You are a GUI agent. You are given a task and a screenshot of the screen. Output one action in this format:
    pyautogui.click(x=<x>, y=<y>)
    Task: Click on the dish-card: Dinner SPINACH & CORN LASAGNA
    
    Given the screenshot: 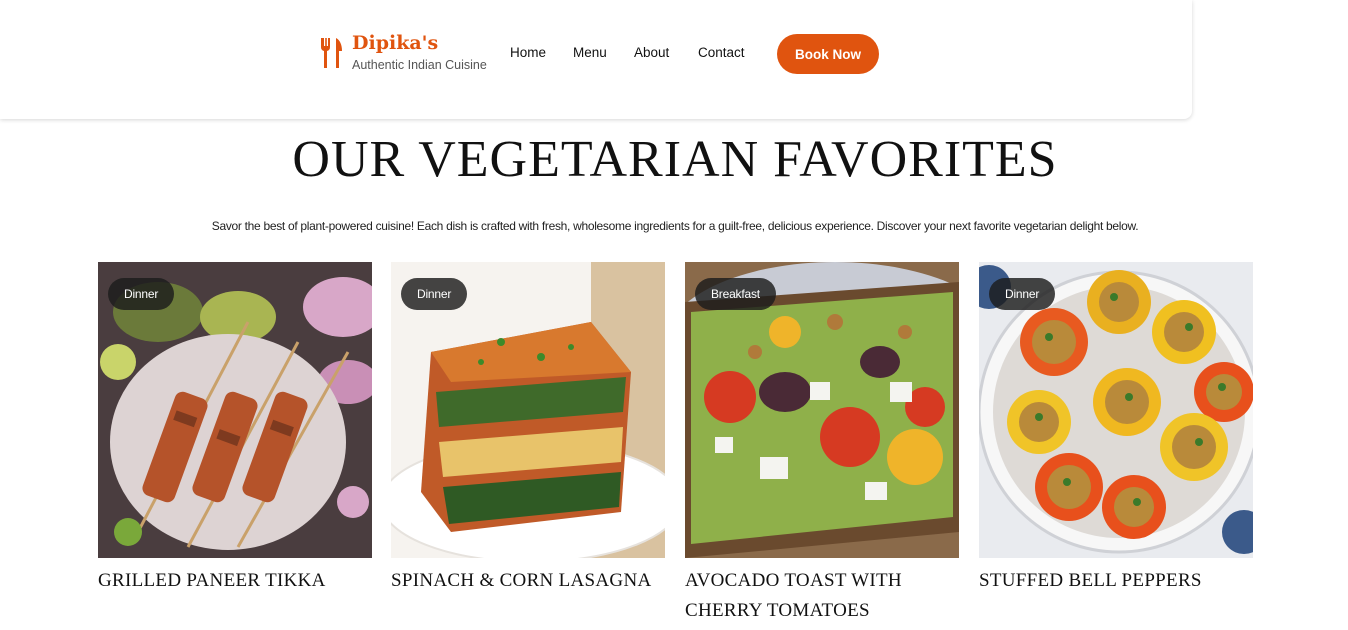 What is the action you would take?
    pyautogui.click(x=528, y=429)
    